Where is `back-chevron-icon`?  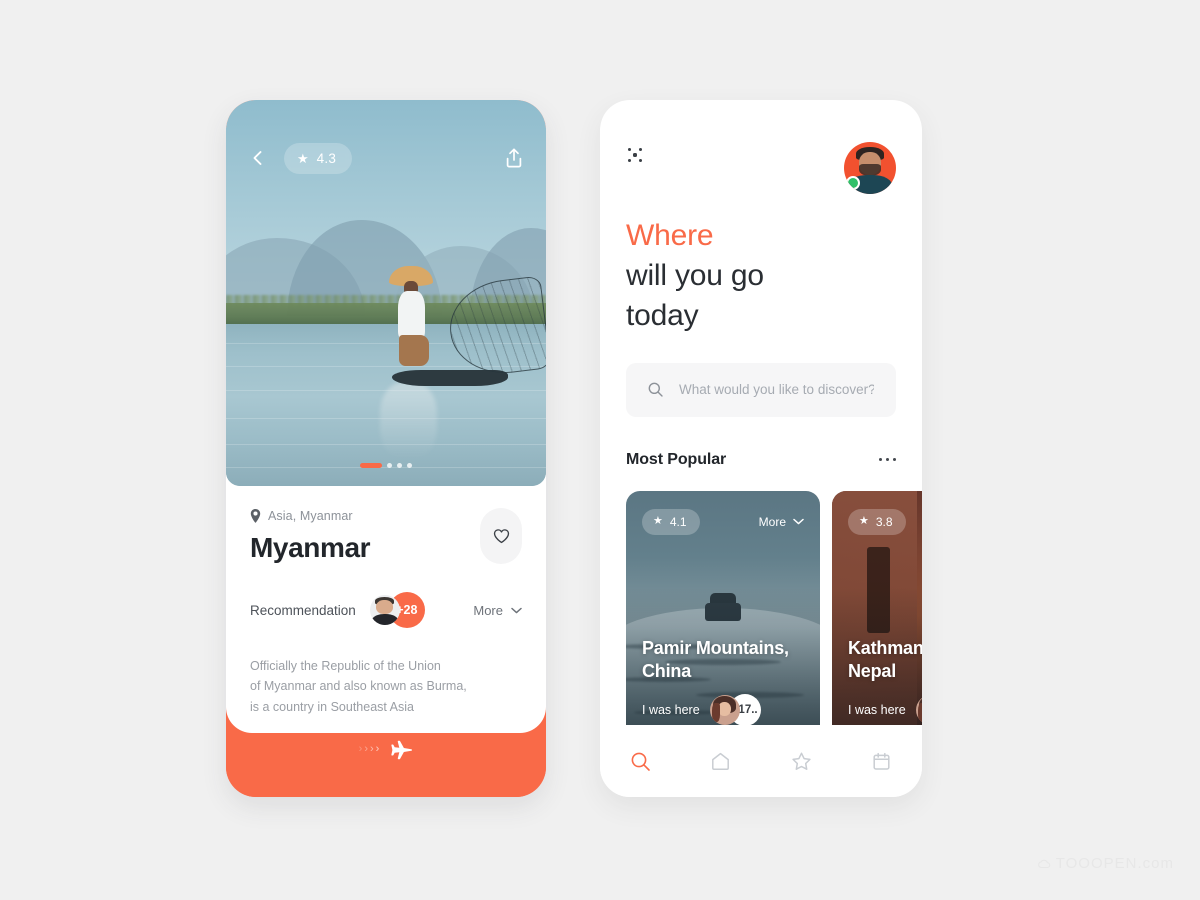 back-chevron-icon is located at coordinates (258, 158).